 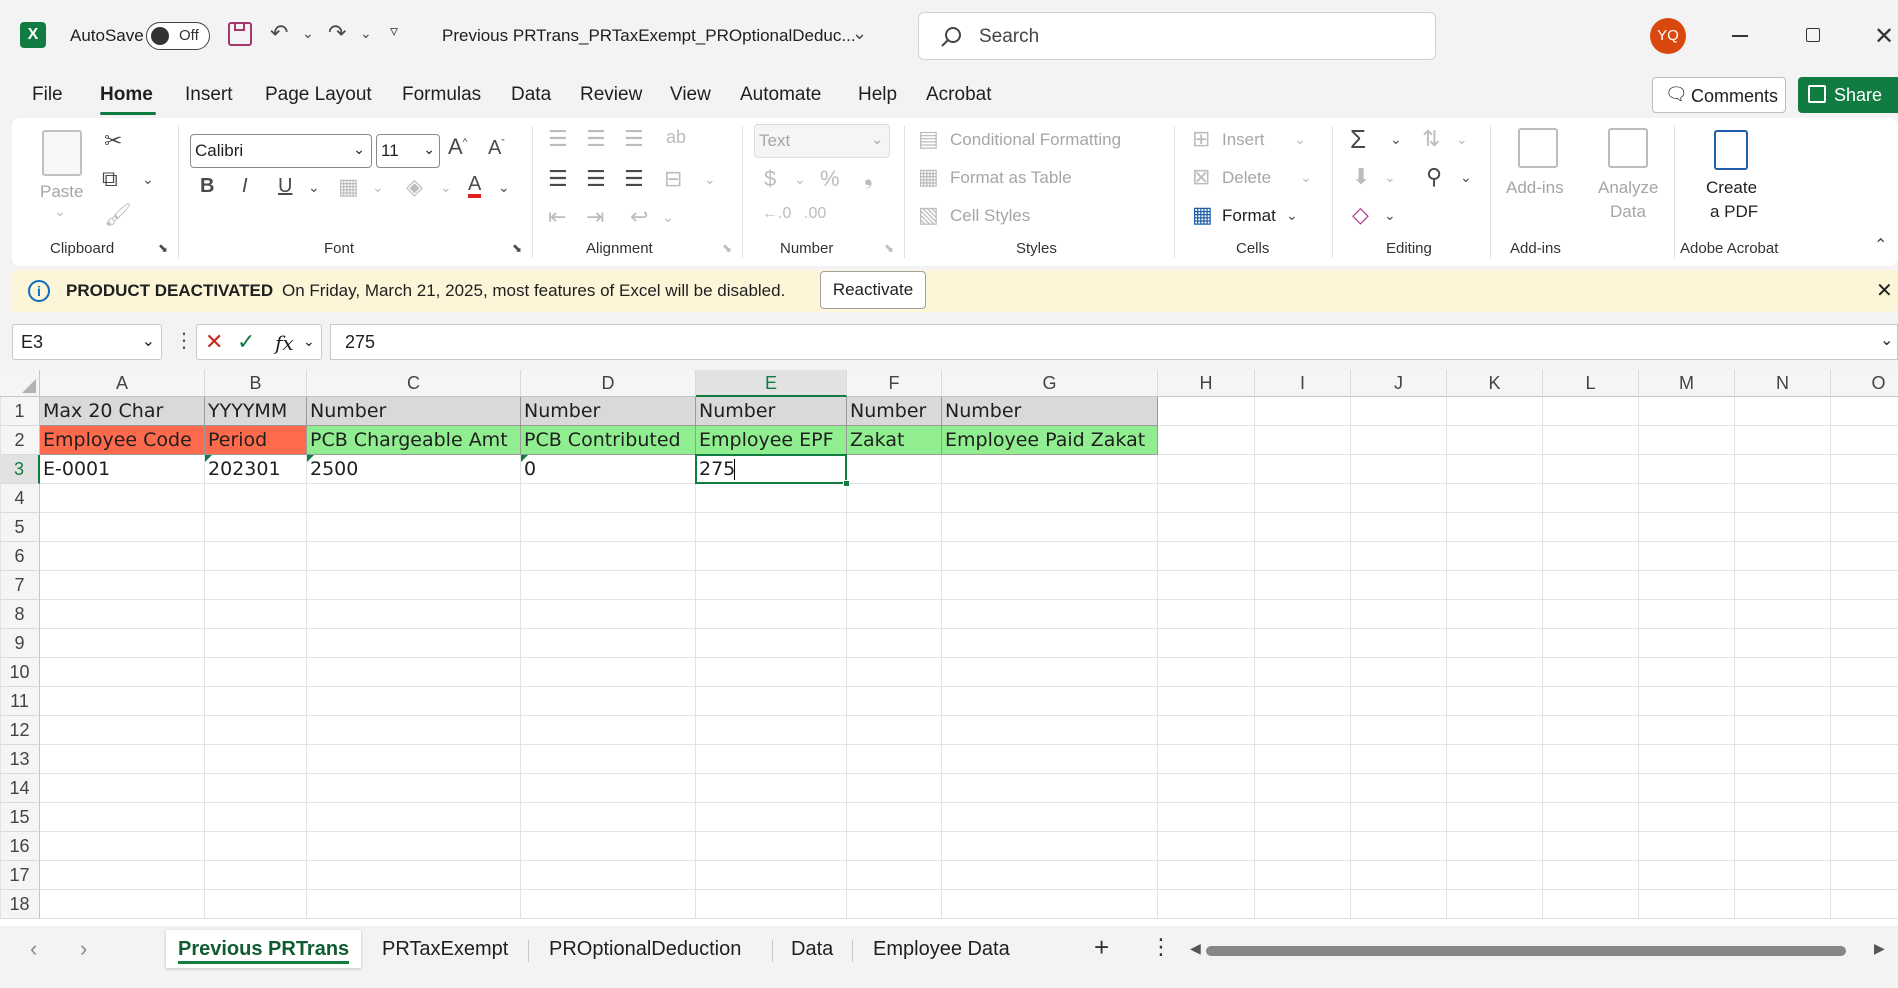 What do you see at coordinates (1360, 215) in the screenshot?
I see `clear-icon: ◇` at bounding box center [1360, 215].